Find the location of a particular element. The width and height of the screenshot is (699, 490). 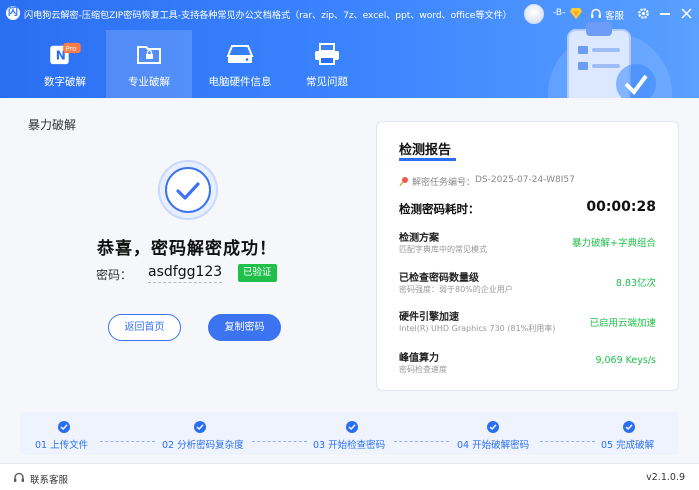

app-logo: 闪 is located at coordinates (13, 13).